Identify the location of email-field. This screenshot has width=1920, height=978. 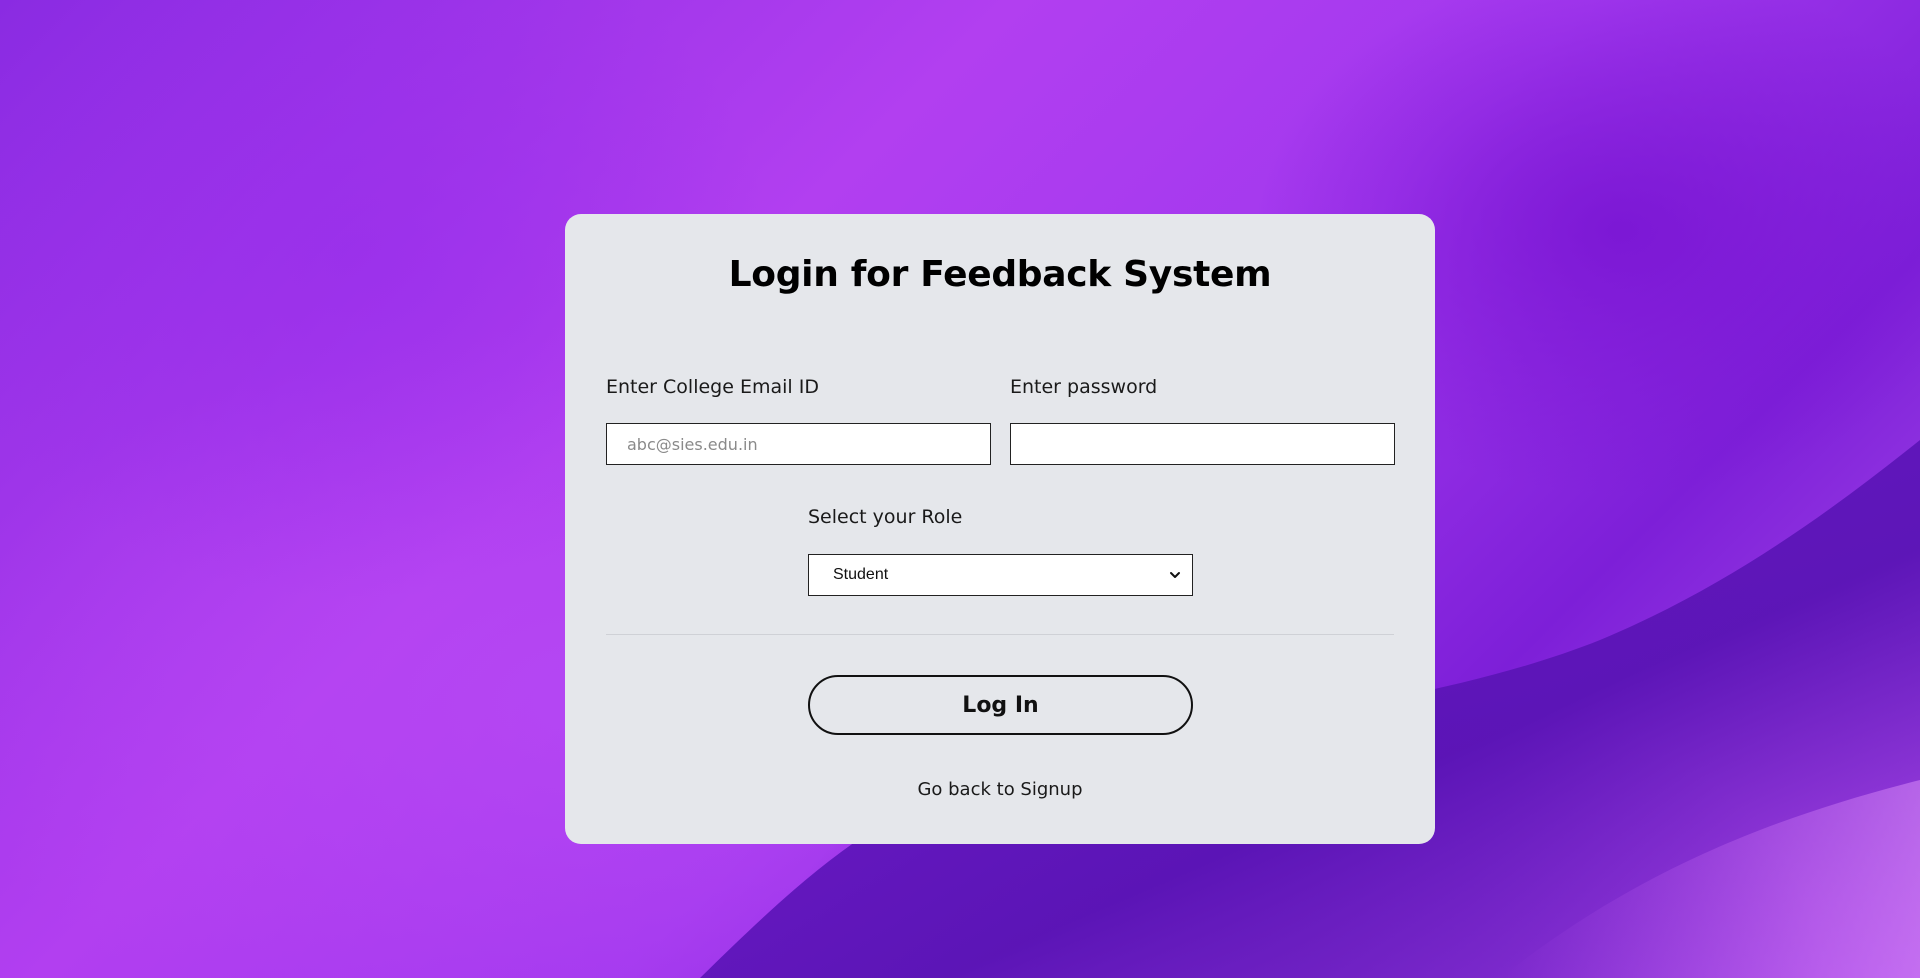
(798, 444).